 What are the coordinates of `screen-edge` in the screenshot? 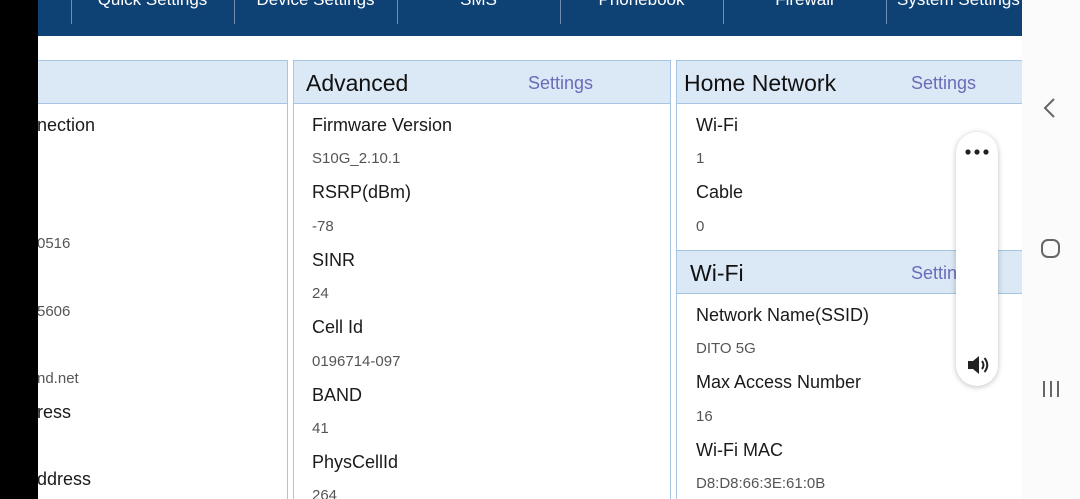 It's located at (19, 249).